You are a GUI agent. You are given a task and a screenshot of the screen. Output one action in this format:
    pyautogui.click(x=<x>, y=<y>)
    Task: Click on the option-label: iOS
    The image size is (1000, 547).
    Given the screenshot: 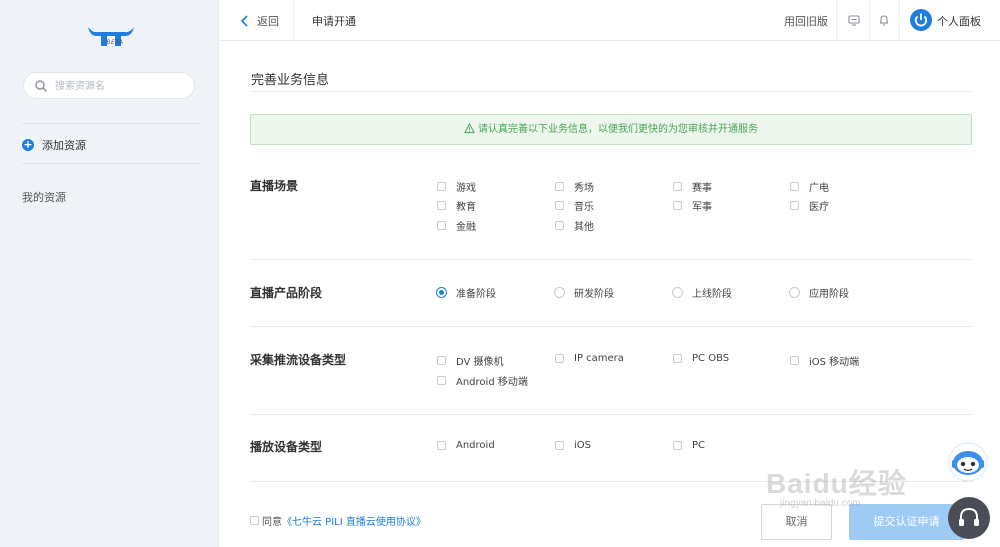 What is the action you would take?
    pyautogui.click(x=582, y=445)
    